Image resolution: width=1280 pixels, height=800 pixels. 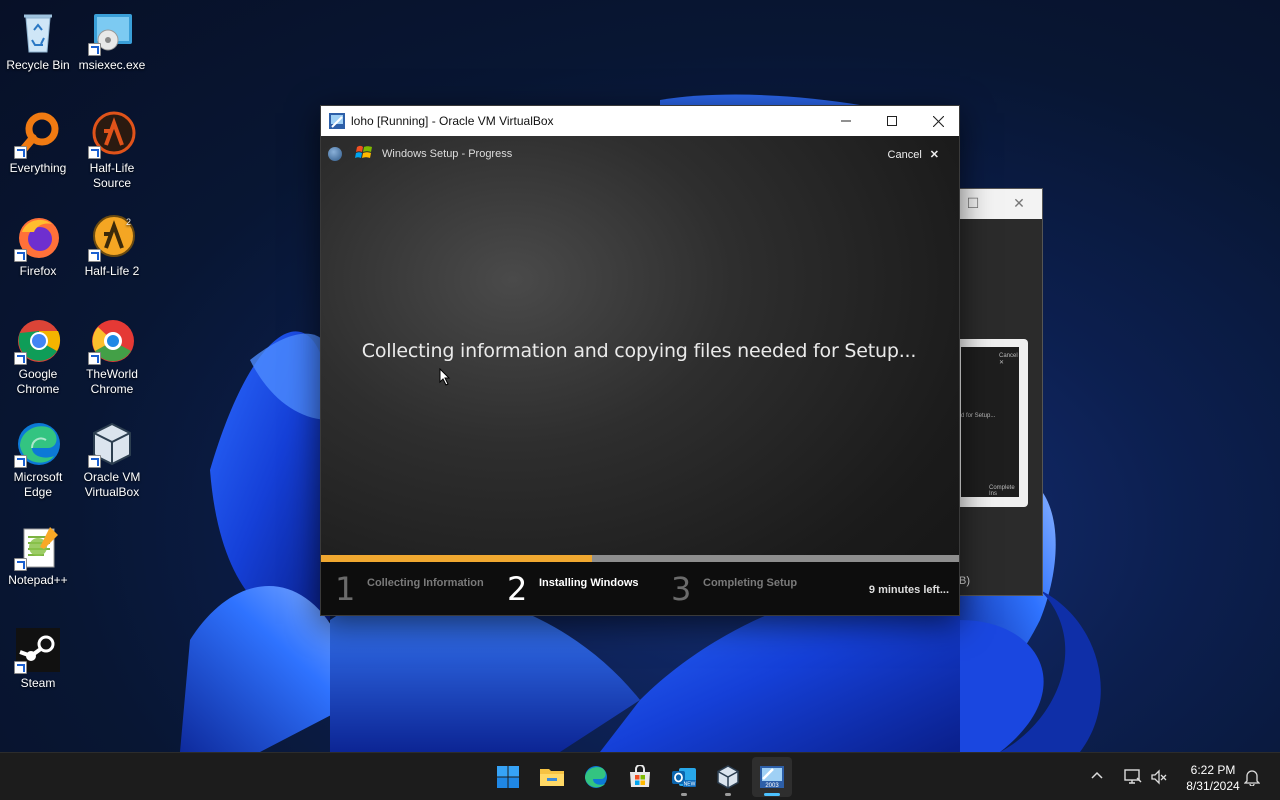 What do you see at coordinates (38, 135) in the screenshot?
I see `everything-search-icon` at bounding box center [38, 135].